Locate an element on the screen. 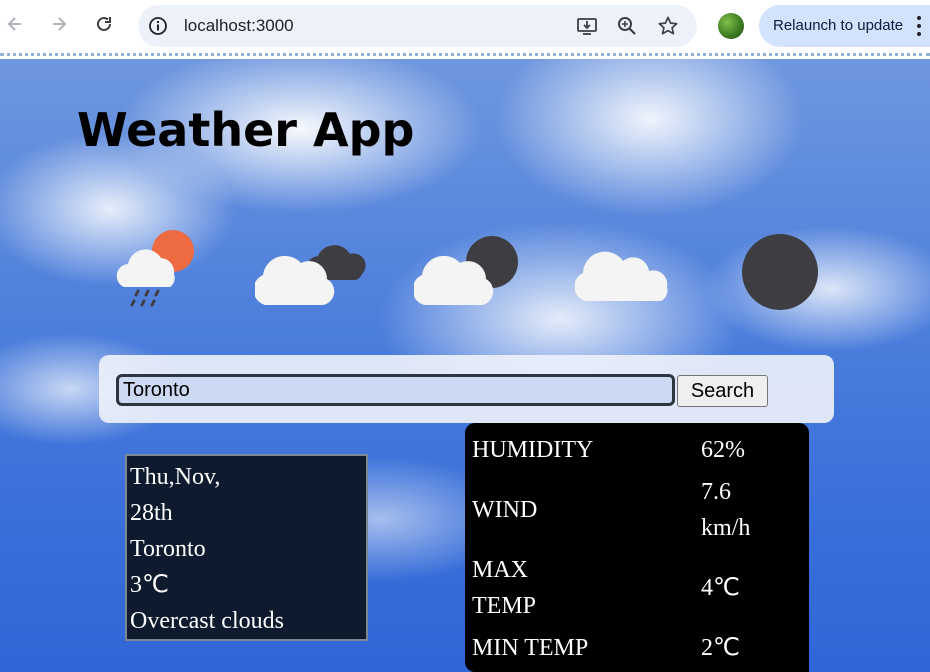 The height and width of the screenshot is (672, 930). bookmark-star-icon is located at coordinates (668, 26).